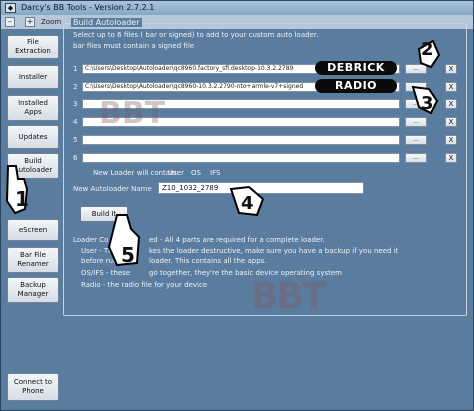 The image size is (474, 411). What do you see at coordinates (451, 140) in the screenshot?
I see `remove-button-5: X` at bounding box center [451, 140].